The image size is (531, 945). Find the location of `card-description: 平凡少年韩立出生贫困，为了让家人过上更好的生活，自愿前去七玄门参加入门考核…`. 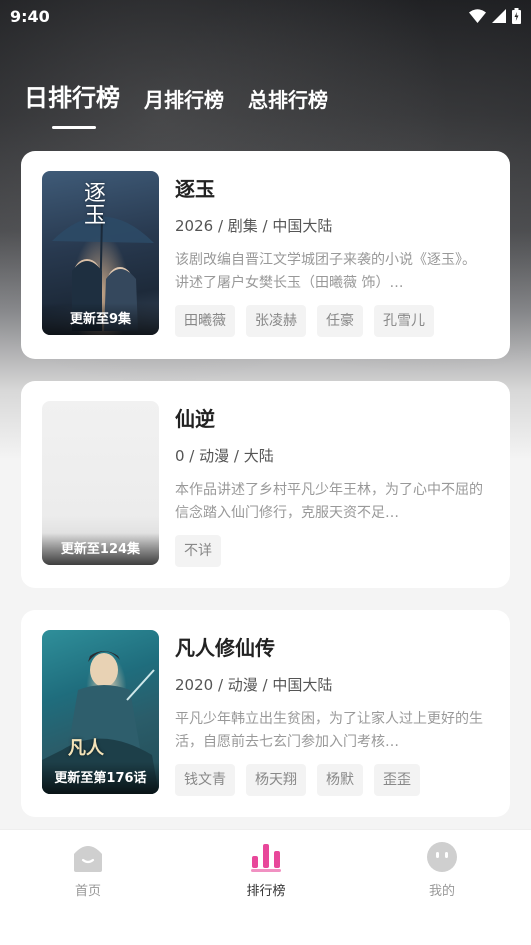

card-description: 平凡少年韩立出生贫困，为了让家人过上更好的生活，自愿前去七玄门参加入门考核… is located at coordinates (329, 730).